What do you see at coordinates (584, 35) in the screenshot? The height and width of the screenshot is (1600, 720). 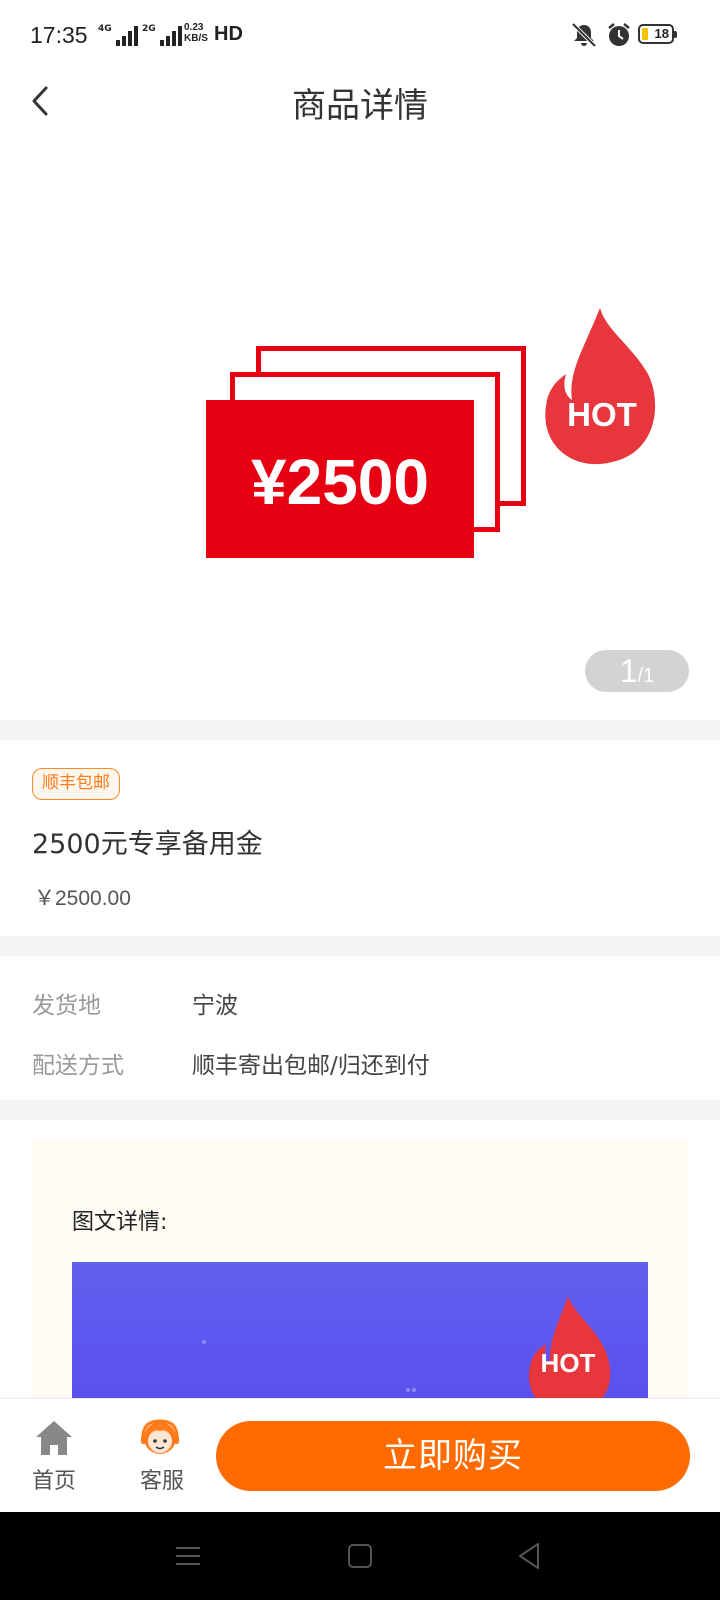 I see `silent-bell-icon` at bounding box center [584, 35].